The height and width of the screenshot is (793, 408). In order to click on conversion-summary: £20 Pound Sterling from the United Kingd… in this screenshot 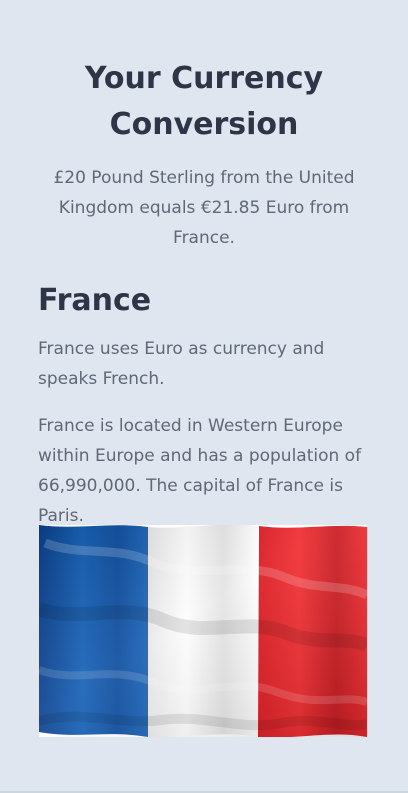, I will do `click(204, 208)`.